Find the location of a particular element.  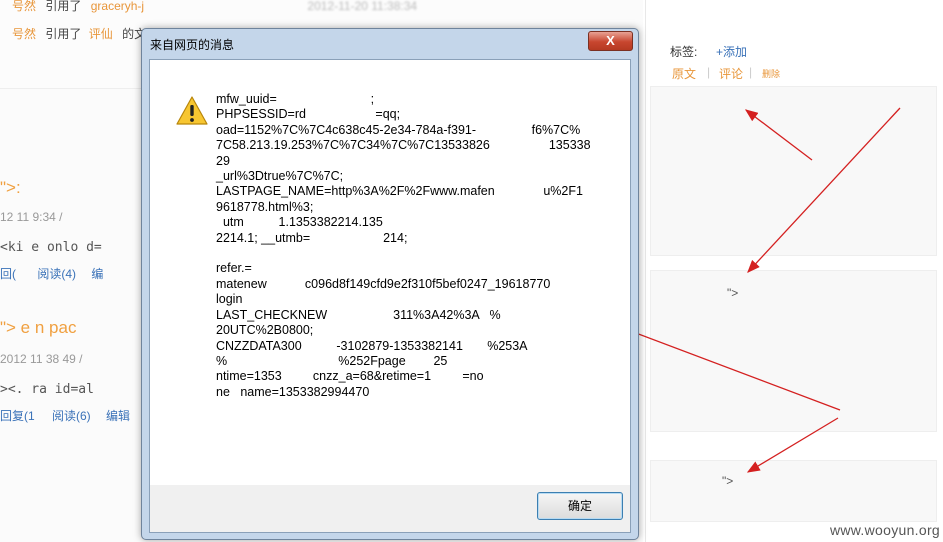

citation-row: 号然 引用了 graceryh-j 2012-11-20 11:38:34 is located at coordinates (214, 7).